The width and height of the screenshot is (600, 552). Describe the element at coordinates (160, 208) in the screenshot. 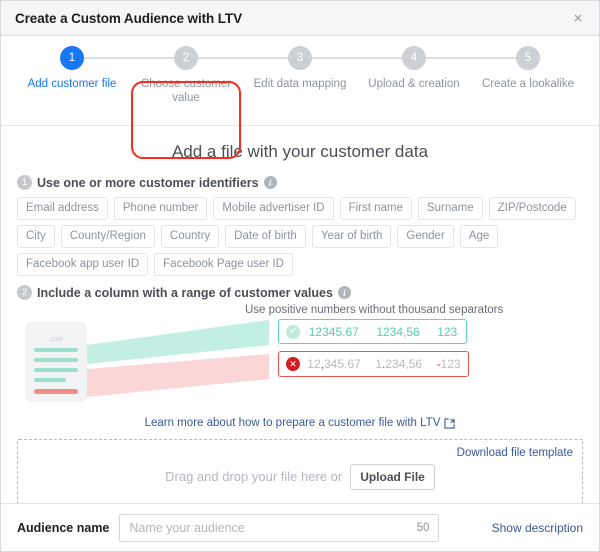

I see `chip-phone-number: Phone number` at that location.